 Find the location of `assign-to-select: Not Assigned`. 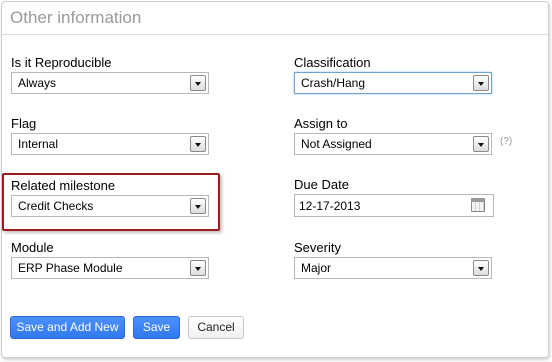

assign-to-select: Not Assigned is located at coordinates (393, 144).